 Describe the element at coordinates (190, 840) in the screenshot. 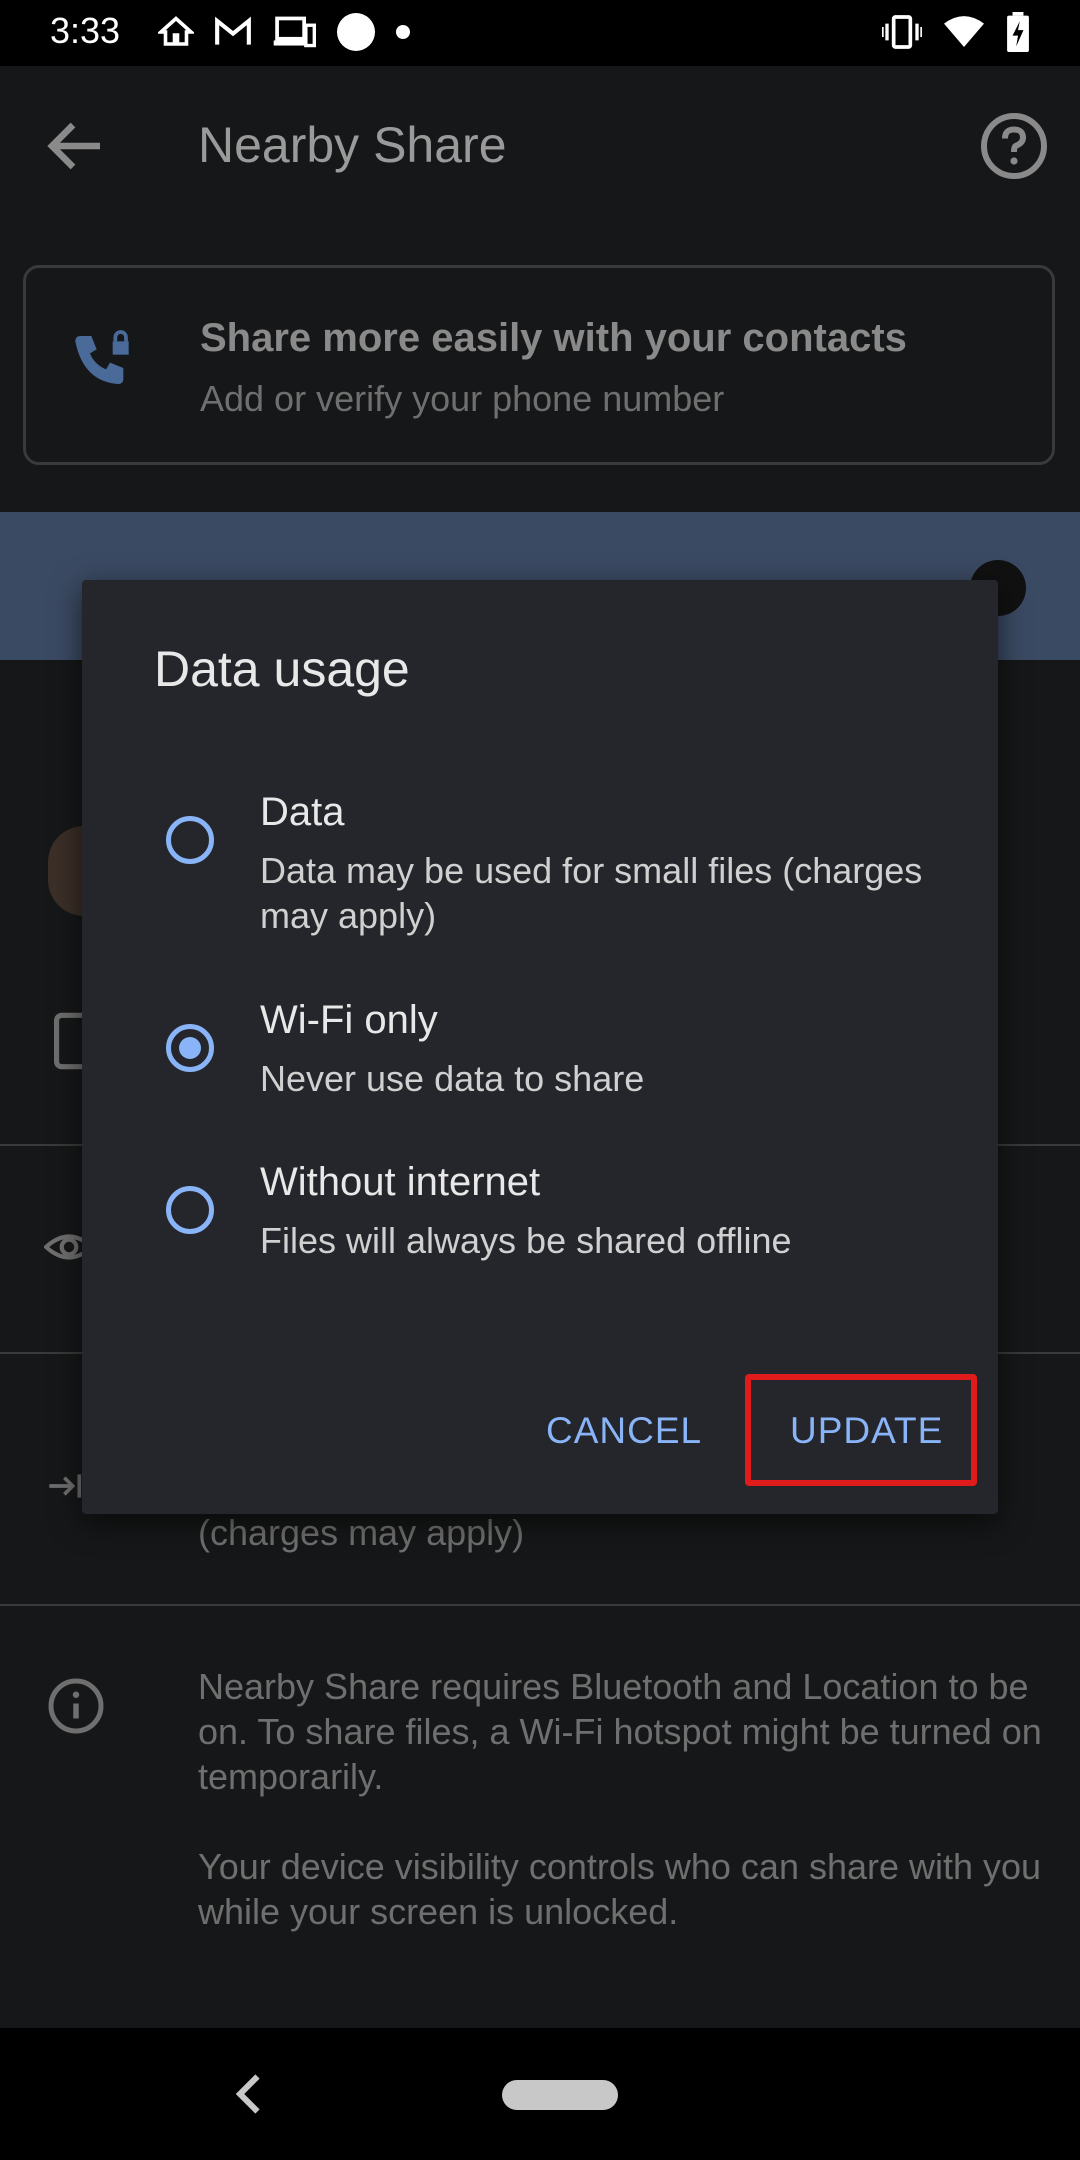

I see `radio-data` at that location.